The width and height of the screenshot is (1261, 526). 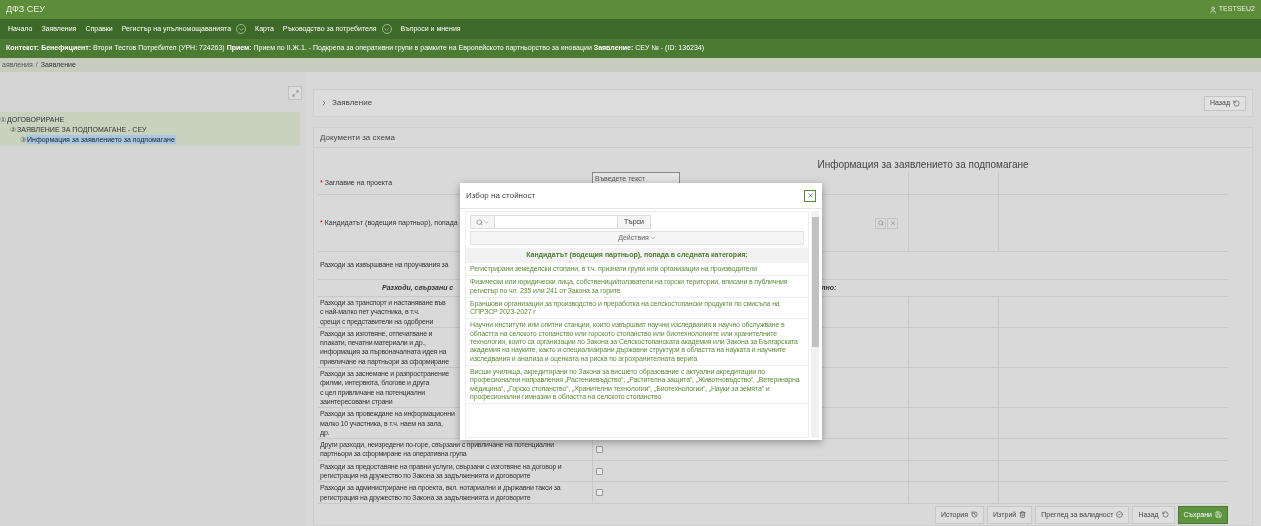 What do you see at coordinates (352, 103) in the screenshot?
I see `panel-title: Заявление` at bounding box center [352, 103].